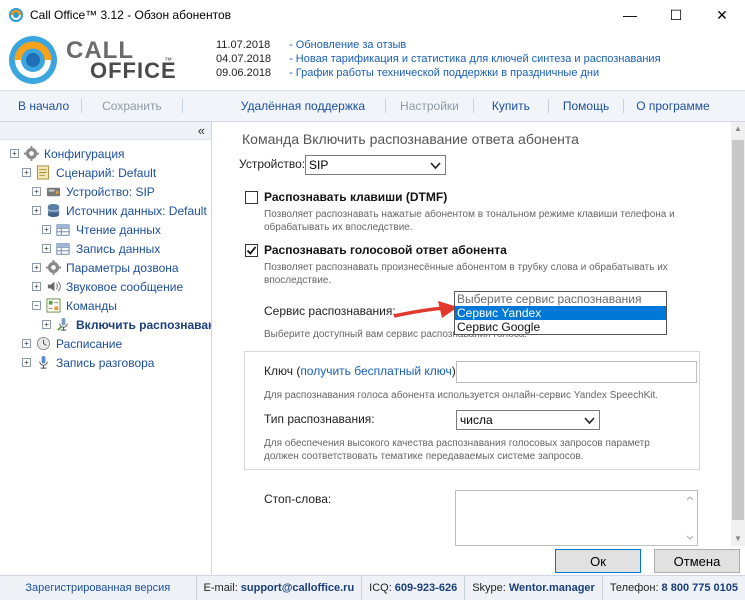 The image size is (745, 600). Describe the element at coordinates (220, 588) in the screenshot. I see `email-label: E-mail:` at that location.